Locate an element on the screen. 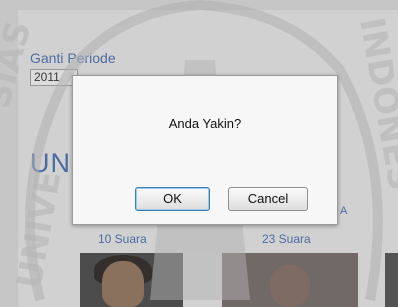 This screenshot has width=398, height=307. cancel-button: Cancel is located at coordinates (268, 199).